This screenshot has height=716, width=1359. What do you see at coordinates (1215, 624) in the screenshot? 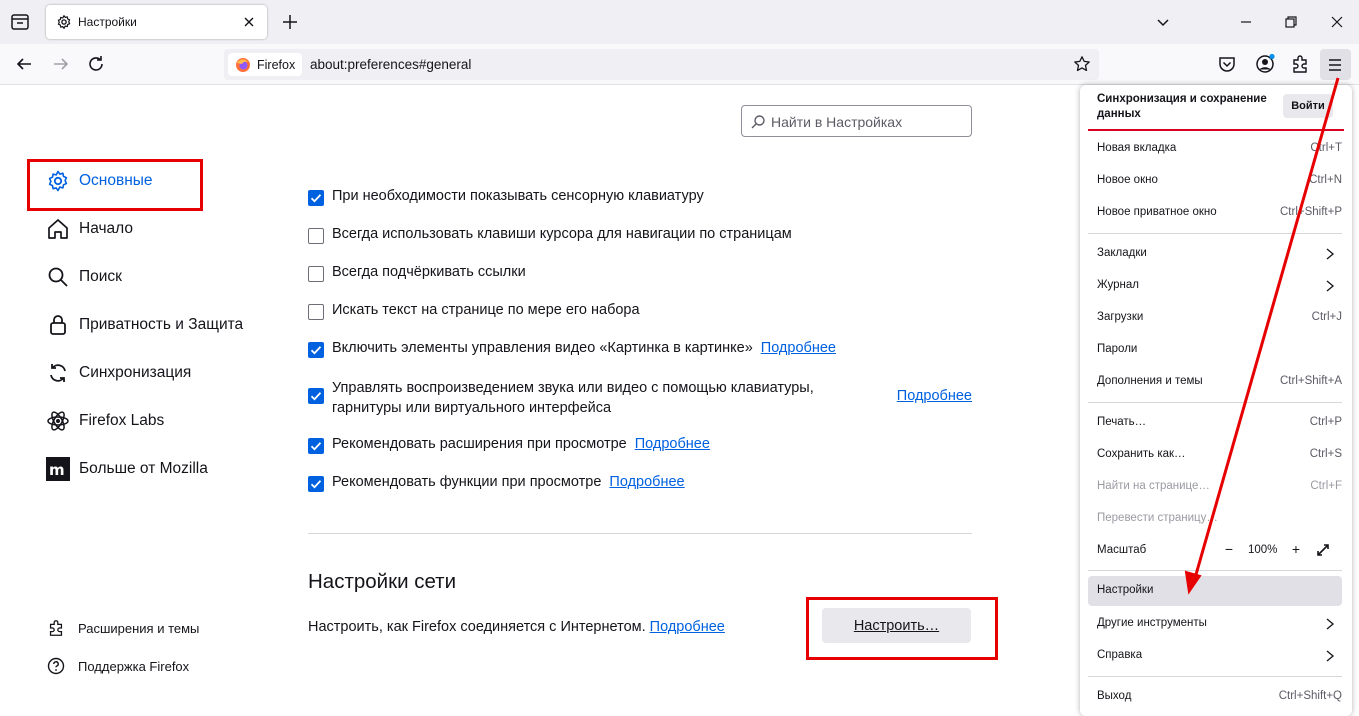
I see `menu-item-more-tools: Другие инструменты` at bounding box center [1215, 624].